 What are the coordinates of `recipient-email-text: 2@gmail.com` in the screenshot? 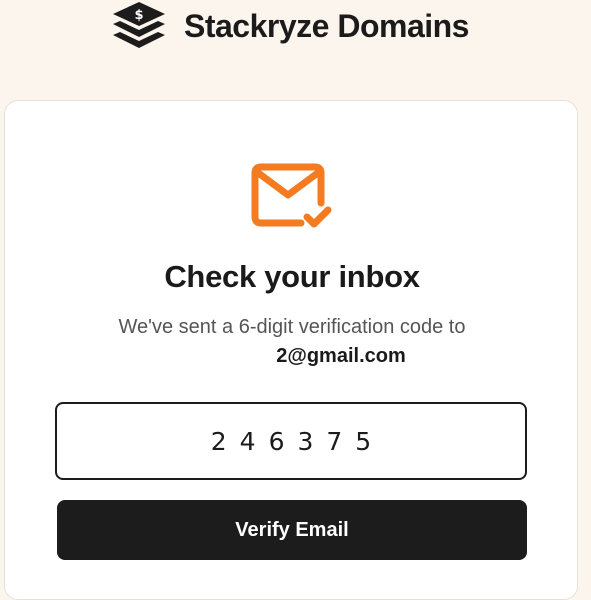 It's located at (341, 356).